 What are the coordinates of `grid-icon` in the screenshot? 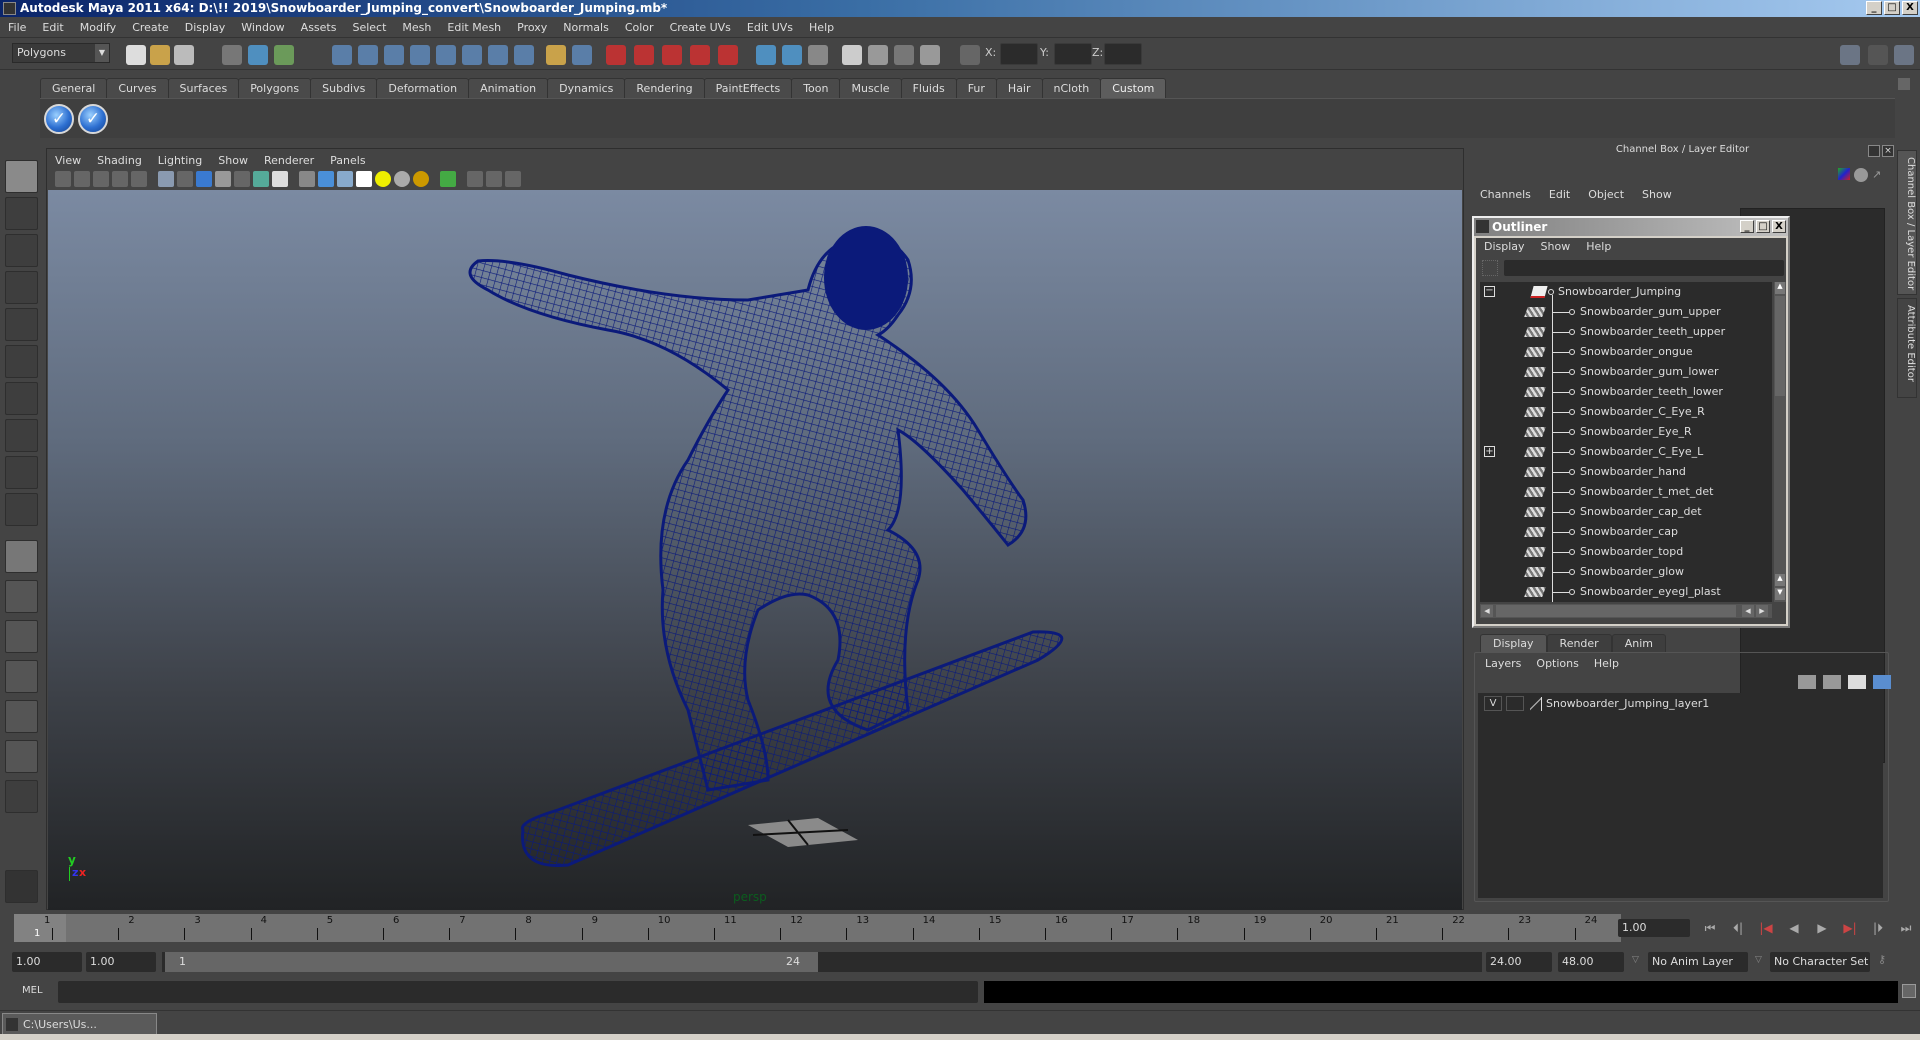 It's located at (166, 179).